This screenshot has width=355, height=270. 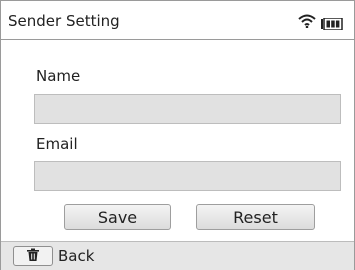 I want to click on reset-button: Reset, so click(x=255, y=217).